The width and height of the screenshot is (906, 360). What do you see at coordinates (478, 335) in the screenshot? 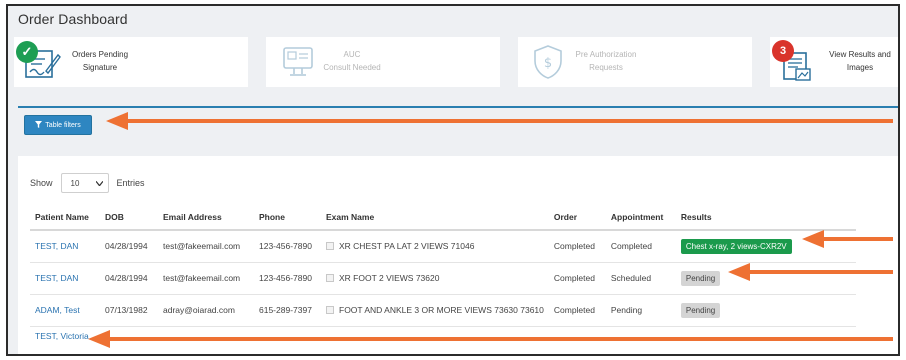
I see `truncated-row-cells` at bounding box center [478, 335].